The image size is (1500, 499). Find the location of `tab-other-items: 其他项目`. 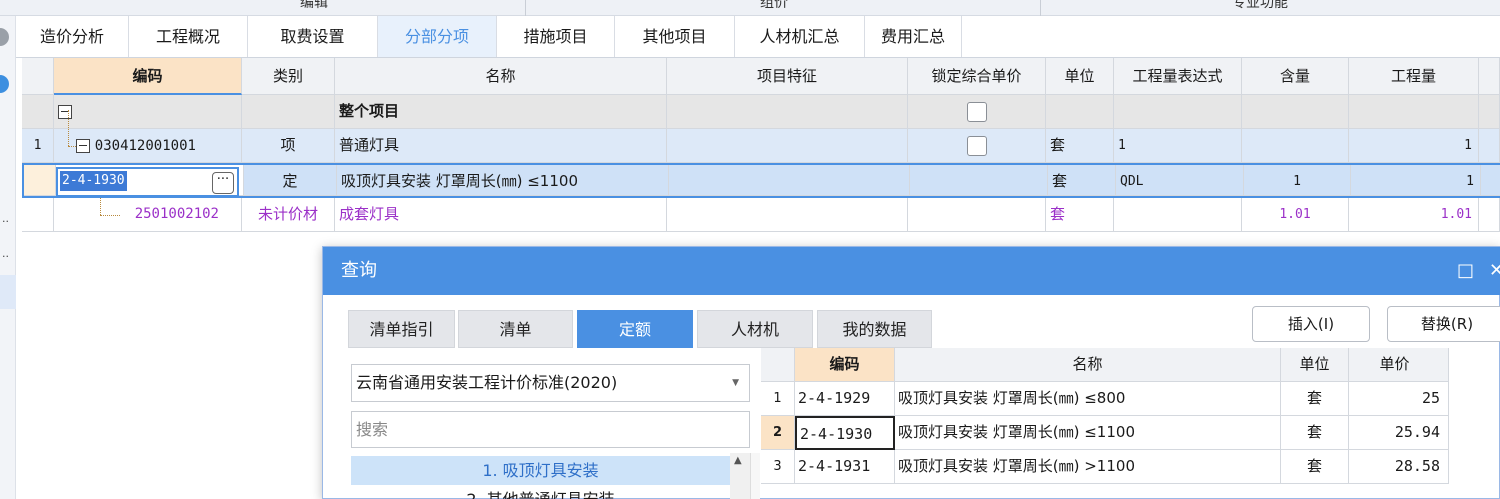

tab-other-items: 其他项目 is located at coordinates (675, 36).